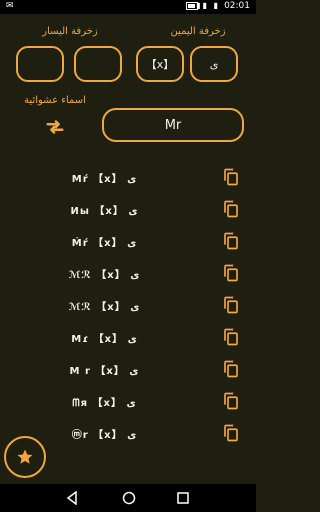 The image size is (320, 512). What do you see at coordinates (104, 339) in the screenshot?
I see `decorated-name: Mɾ 【x】 ى` at bounding box center [104, 339].